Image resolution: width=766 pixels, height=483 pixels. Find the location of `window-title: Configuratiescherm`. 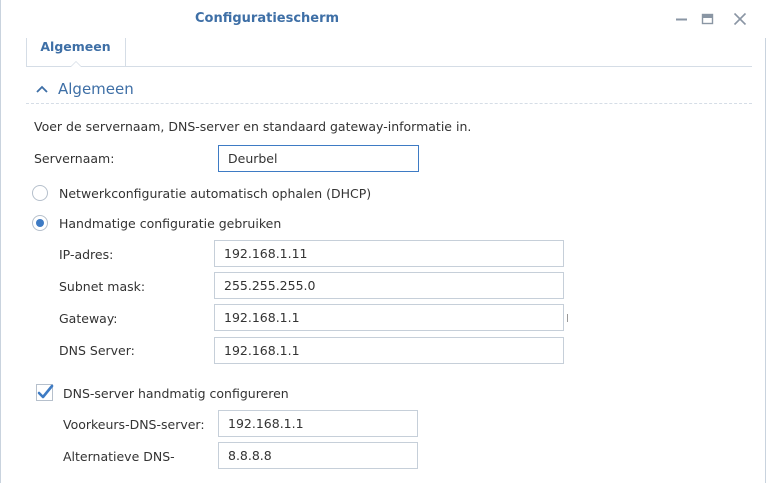

window-title: Configuratiescherm is located at coordinates (267, 18).